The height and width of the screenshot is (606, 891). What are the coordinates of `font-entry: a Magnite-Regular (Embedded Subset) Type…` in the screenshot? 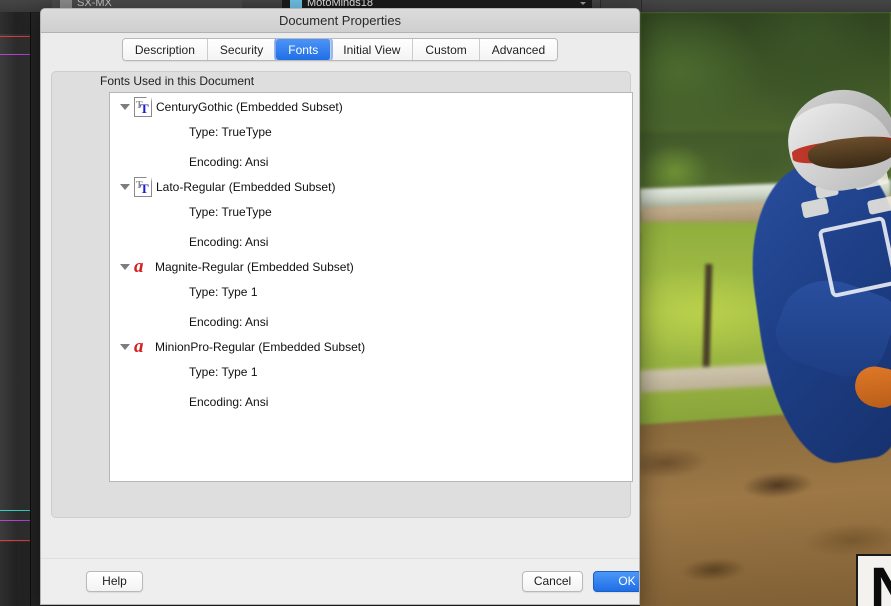 It's located at (371, 297).